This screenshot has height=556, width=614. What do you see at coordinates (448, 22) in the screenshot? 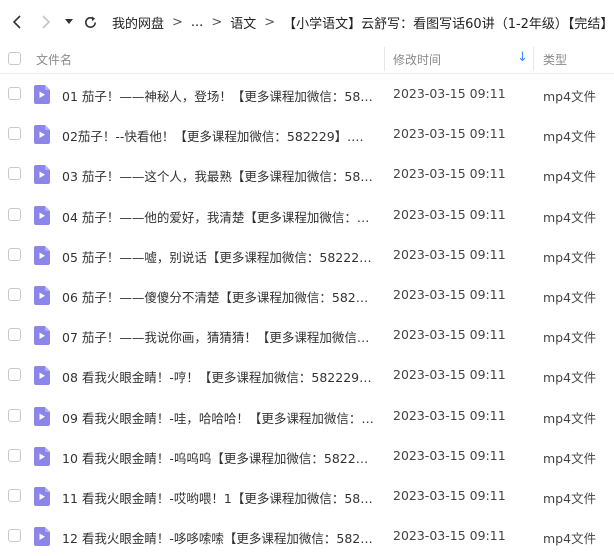
I see `breadcrumb-current: 【小学语文】云舒写：看图写话60讲（1-2年级）【完结】` at bounding box center [448, 22].